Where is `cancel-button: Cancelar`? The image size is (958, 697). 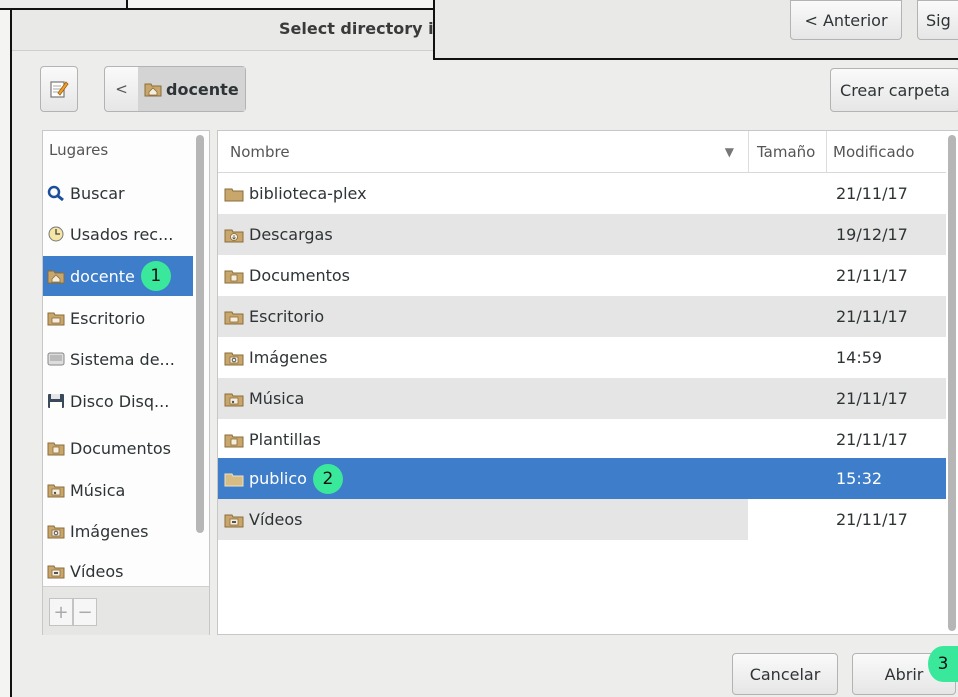 cancel-button: Cancelar is located at coordinates (785, 674).